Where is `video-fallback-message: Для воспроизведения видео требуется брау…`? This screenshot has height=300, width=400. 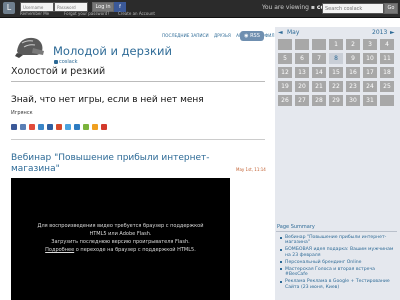
video-fallback-message: Для воспроизведения видео требуется брау… is located at coordinates (120, 238).